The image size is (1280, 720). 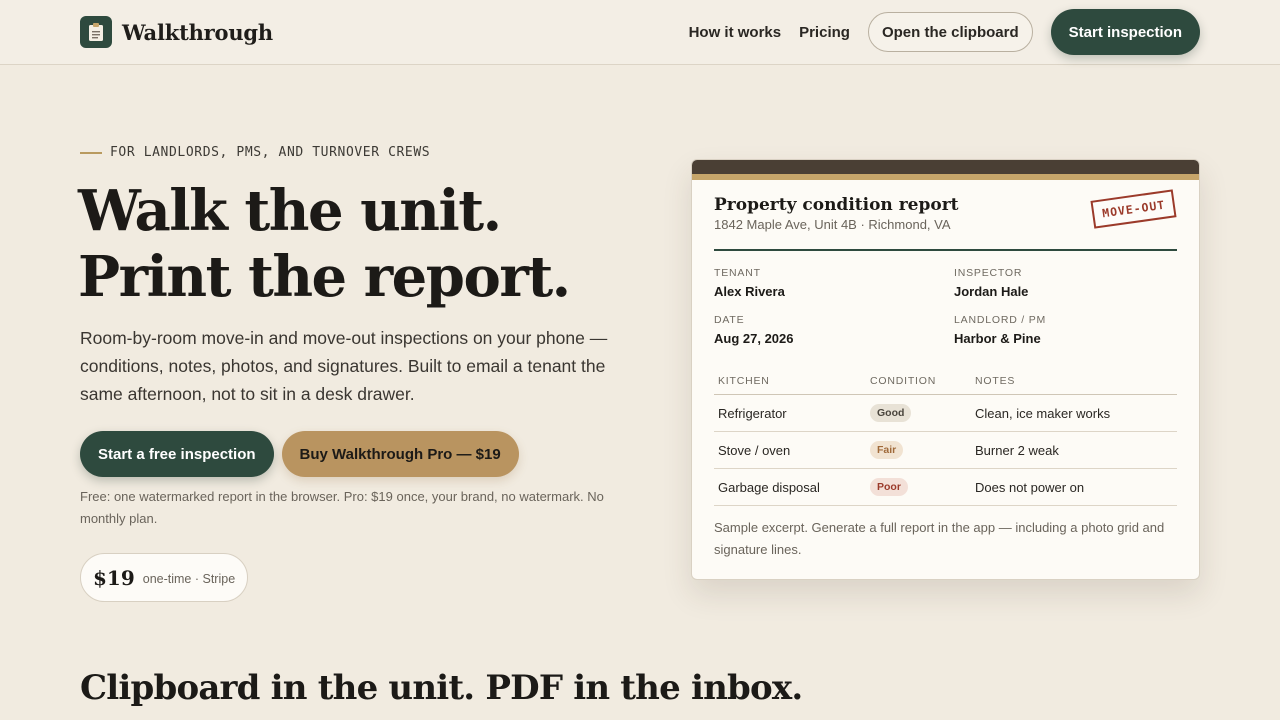 I want to click on price-badge: $19 one-time · Stripe, so click(x=164, y=577).